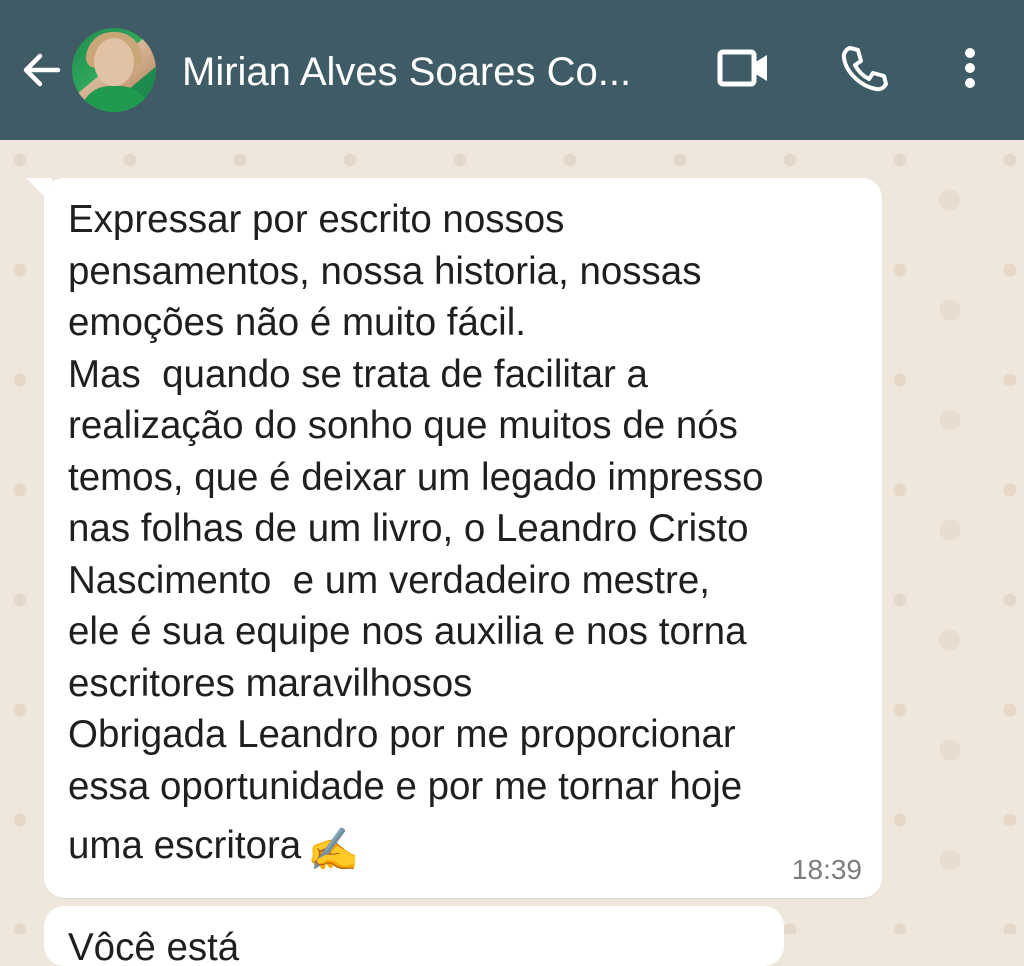 This screenshot has width=1024, height=966. I want to click on message-line: Mas quando se trata de facilitar a, so click(358, 374).